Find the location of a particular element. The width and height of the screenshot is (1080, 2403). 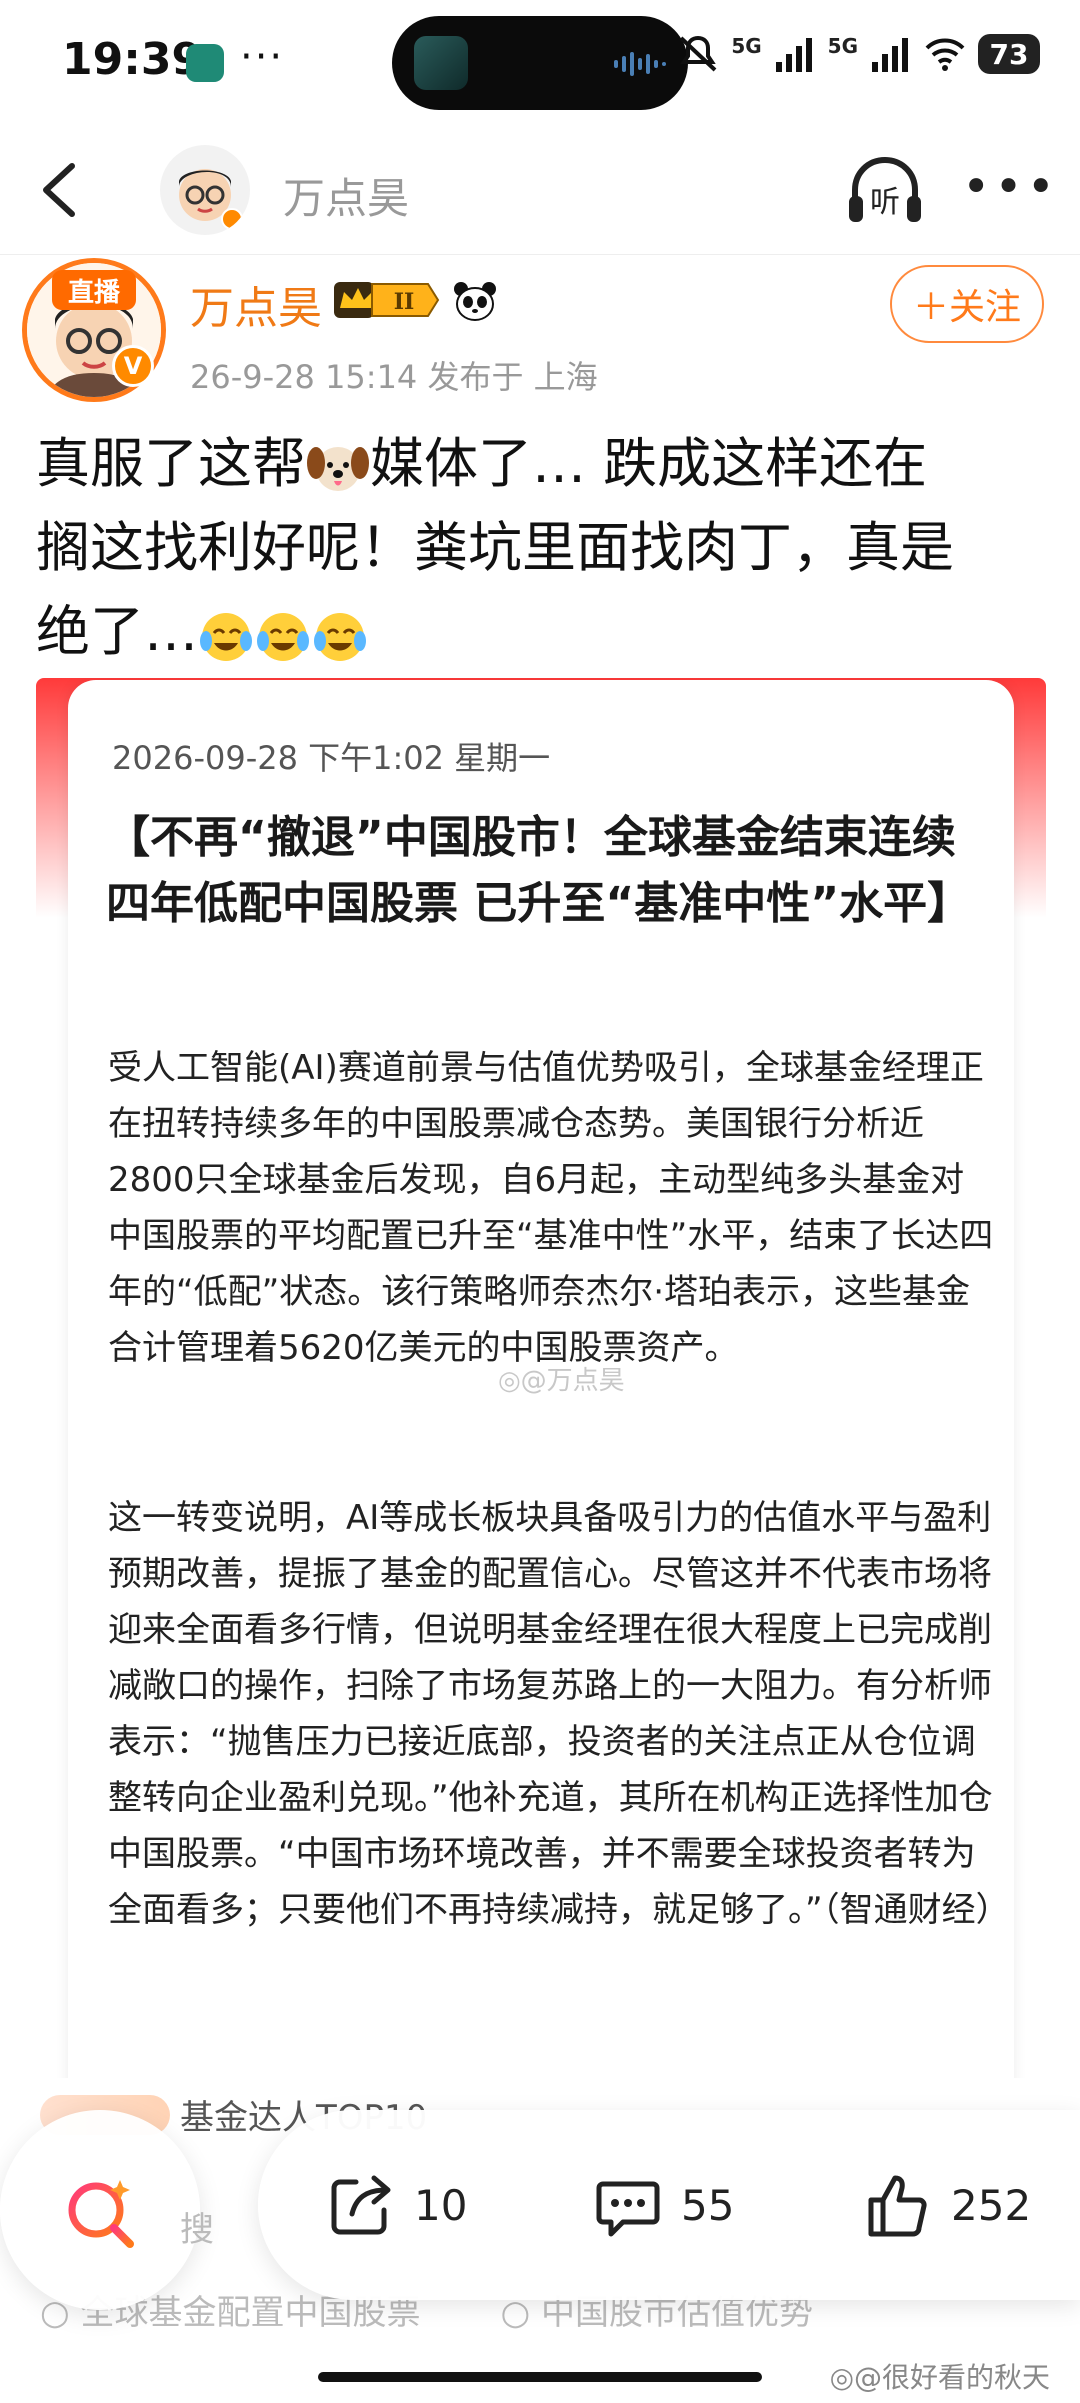

search-sparkle-icon is located at coordinates (101, 2214).